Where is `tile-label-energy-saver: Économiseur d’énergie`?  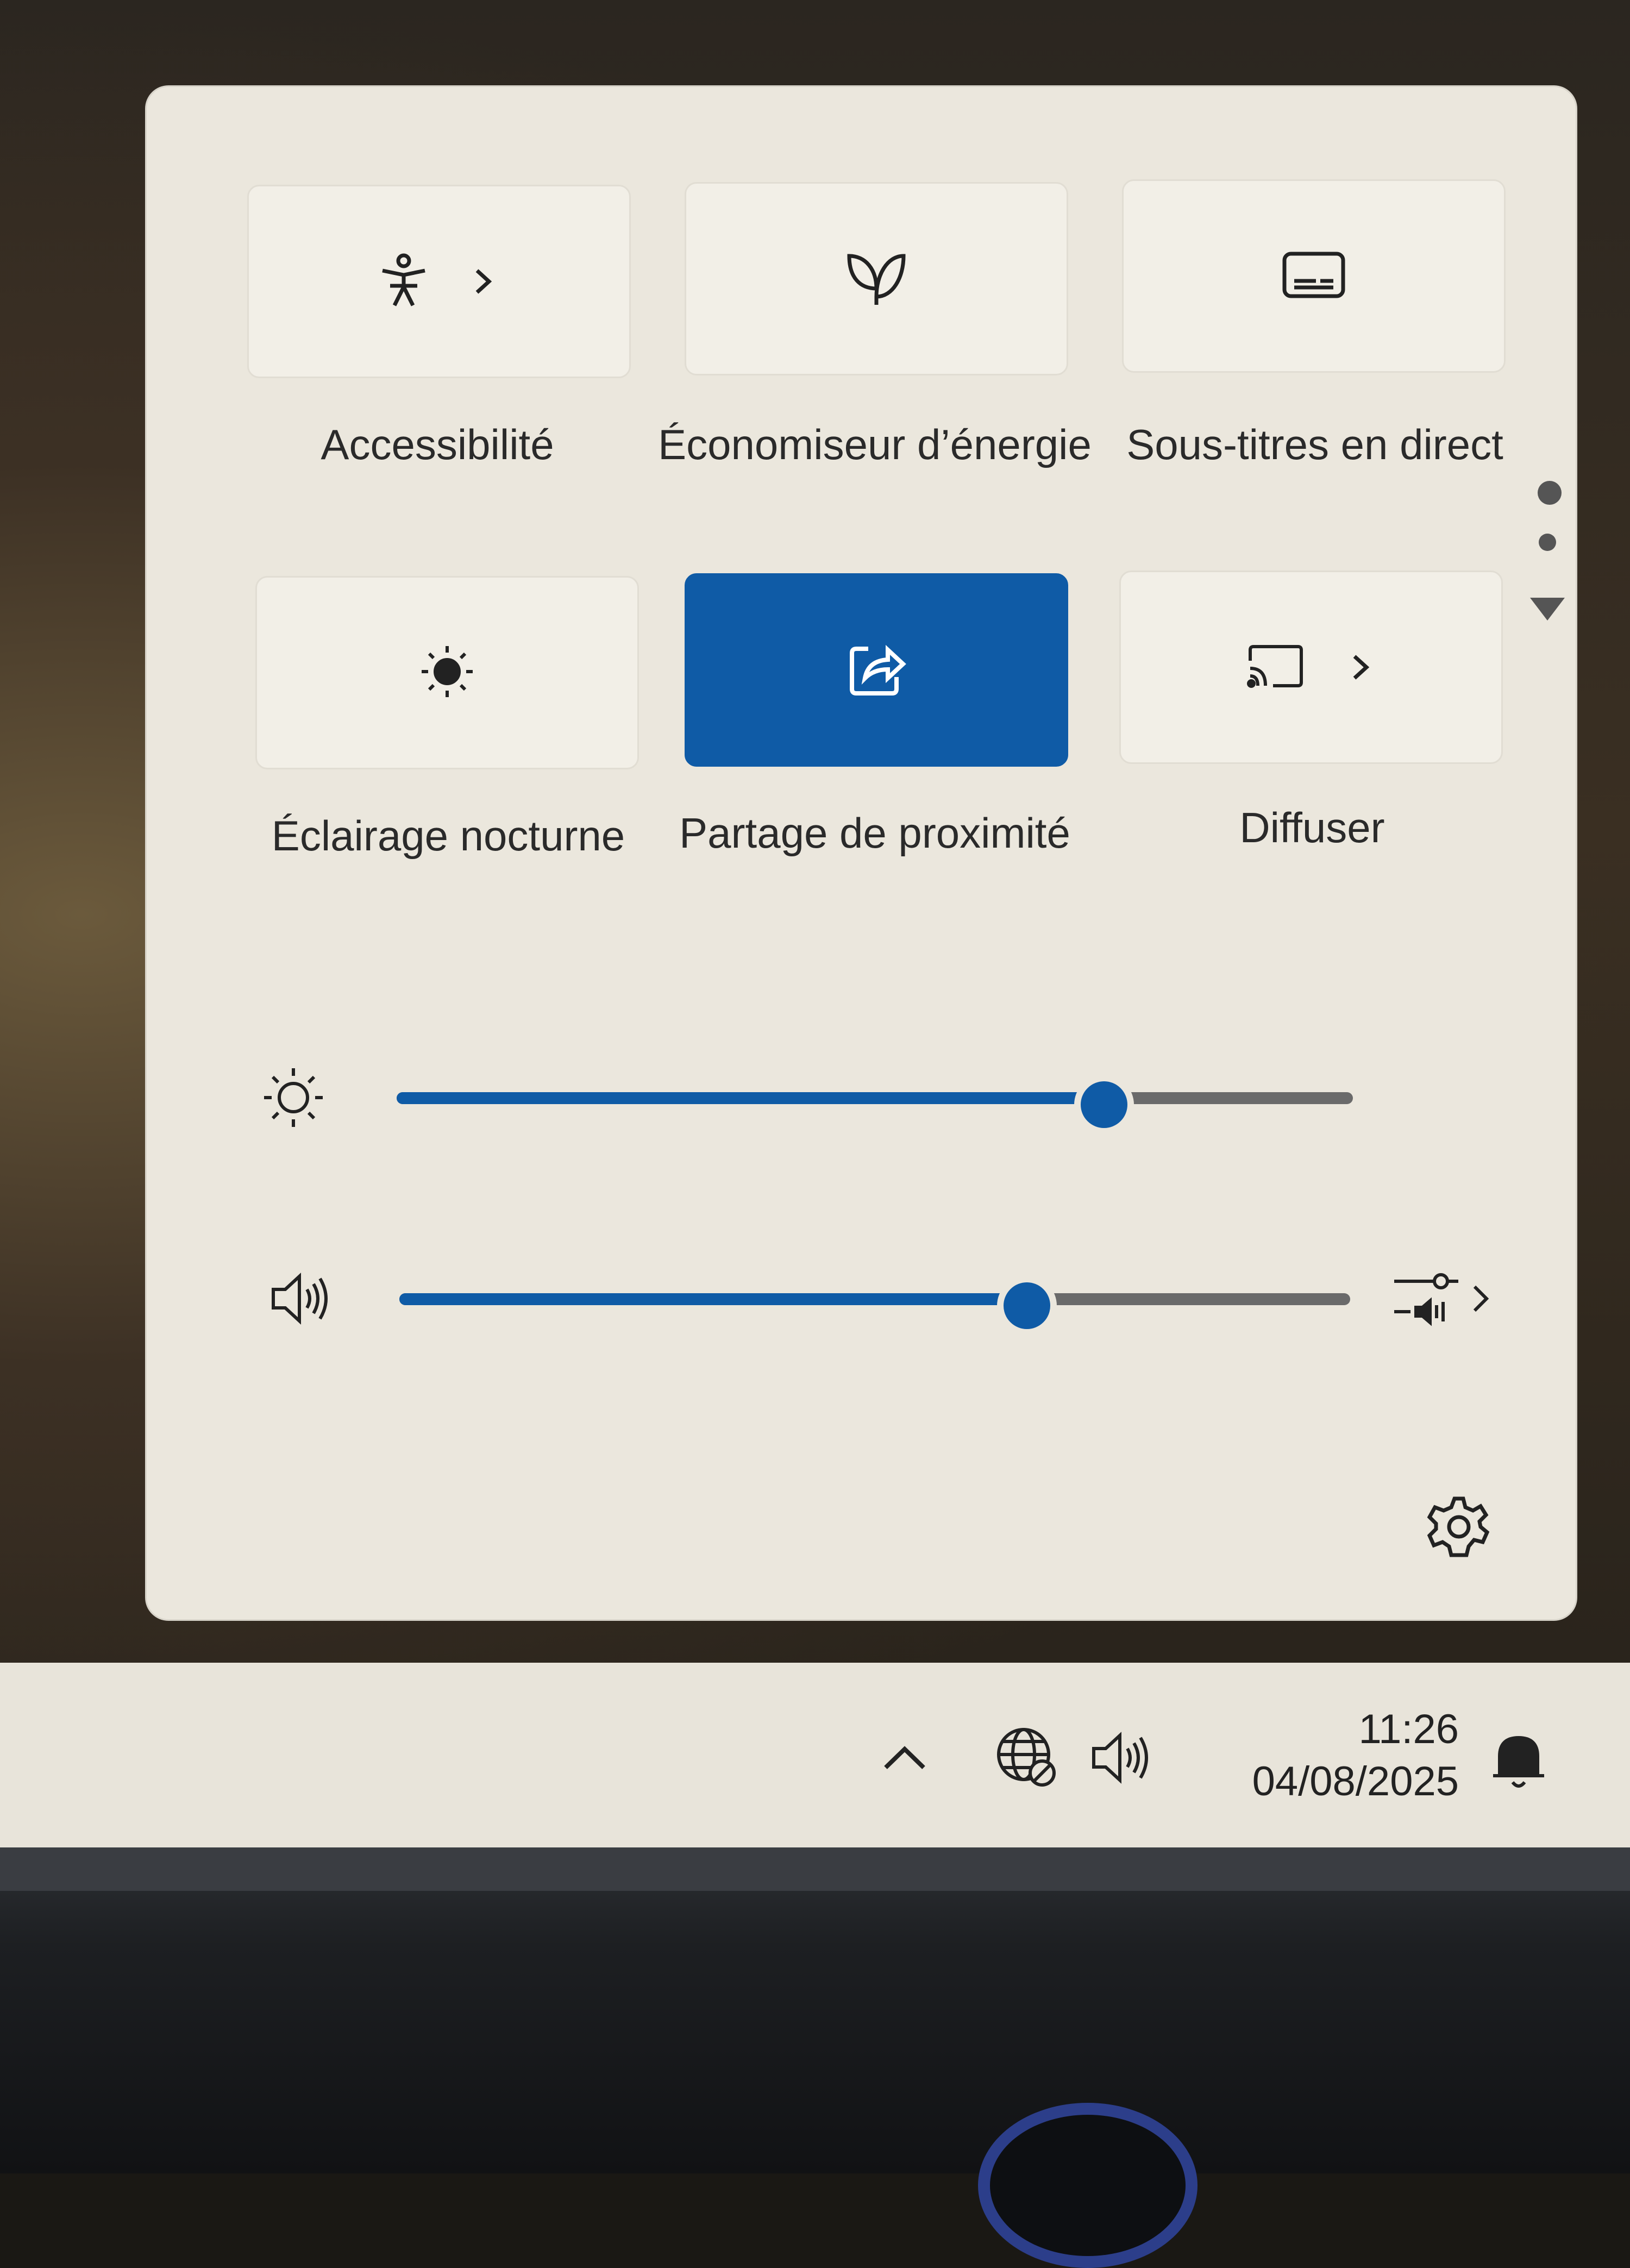 tile-label-energy-saver: Économiseur d’énergie is located at coordinates (875, 444).